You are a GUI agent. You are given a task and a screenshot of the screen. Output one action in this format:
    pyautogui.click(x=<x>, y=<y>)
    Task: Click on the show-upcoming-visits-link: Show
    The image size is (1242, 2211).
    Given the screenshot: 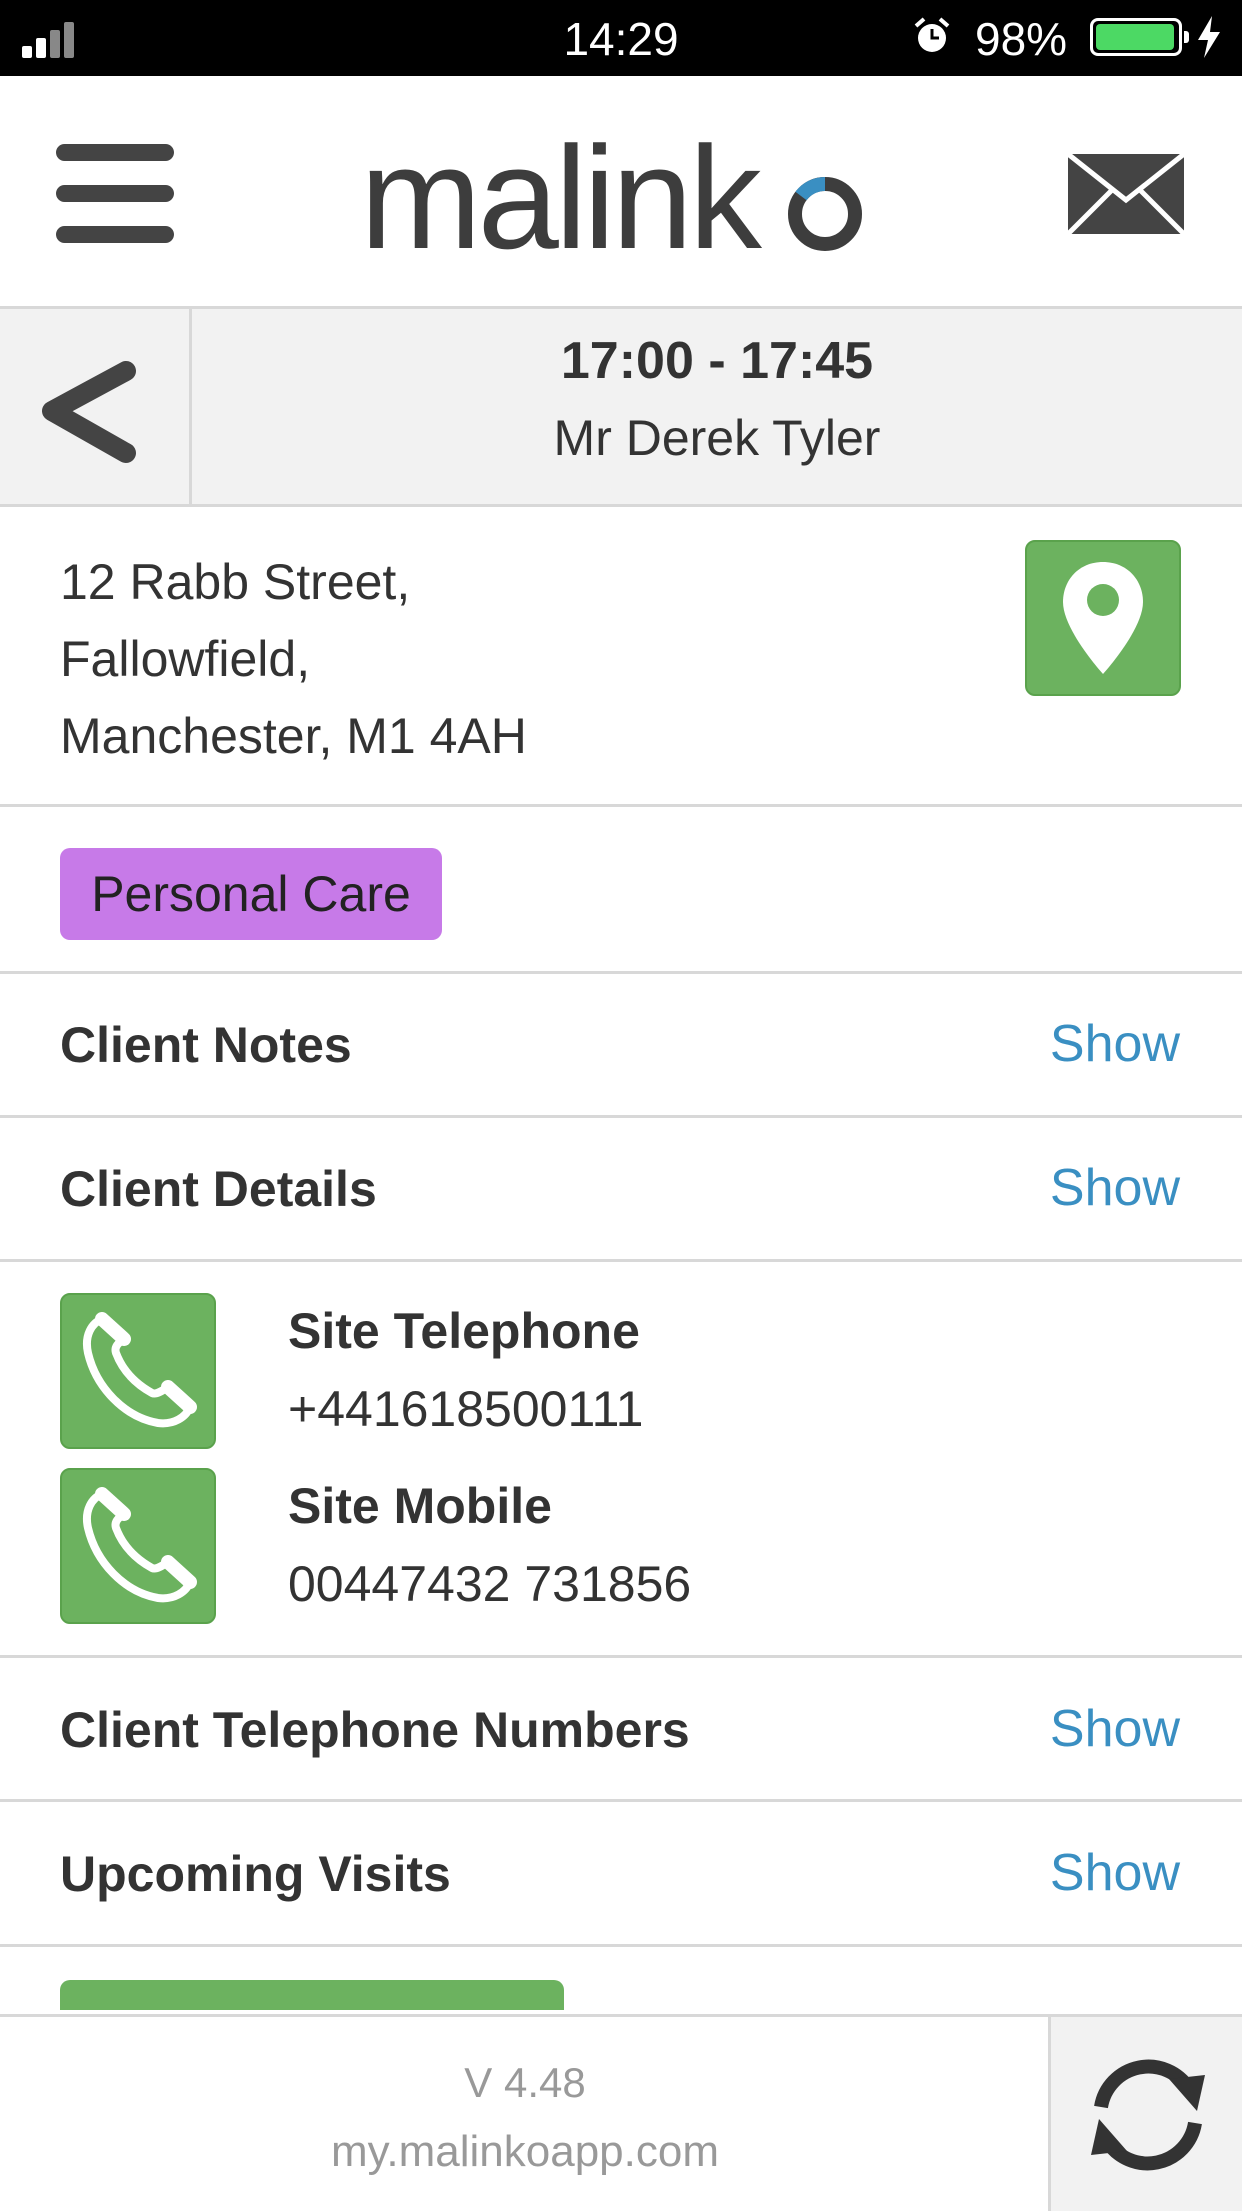 What is the action you would take?
    pyautogui.click(x=1115, y=1873)
    